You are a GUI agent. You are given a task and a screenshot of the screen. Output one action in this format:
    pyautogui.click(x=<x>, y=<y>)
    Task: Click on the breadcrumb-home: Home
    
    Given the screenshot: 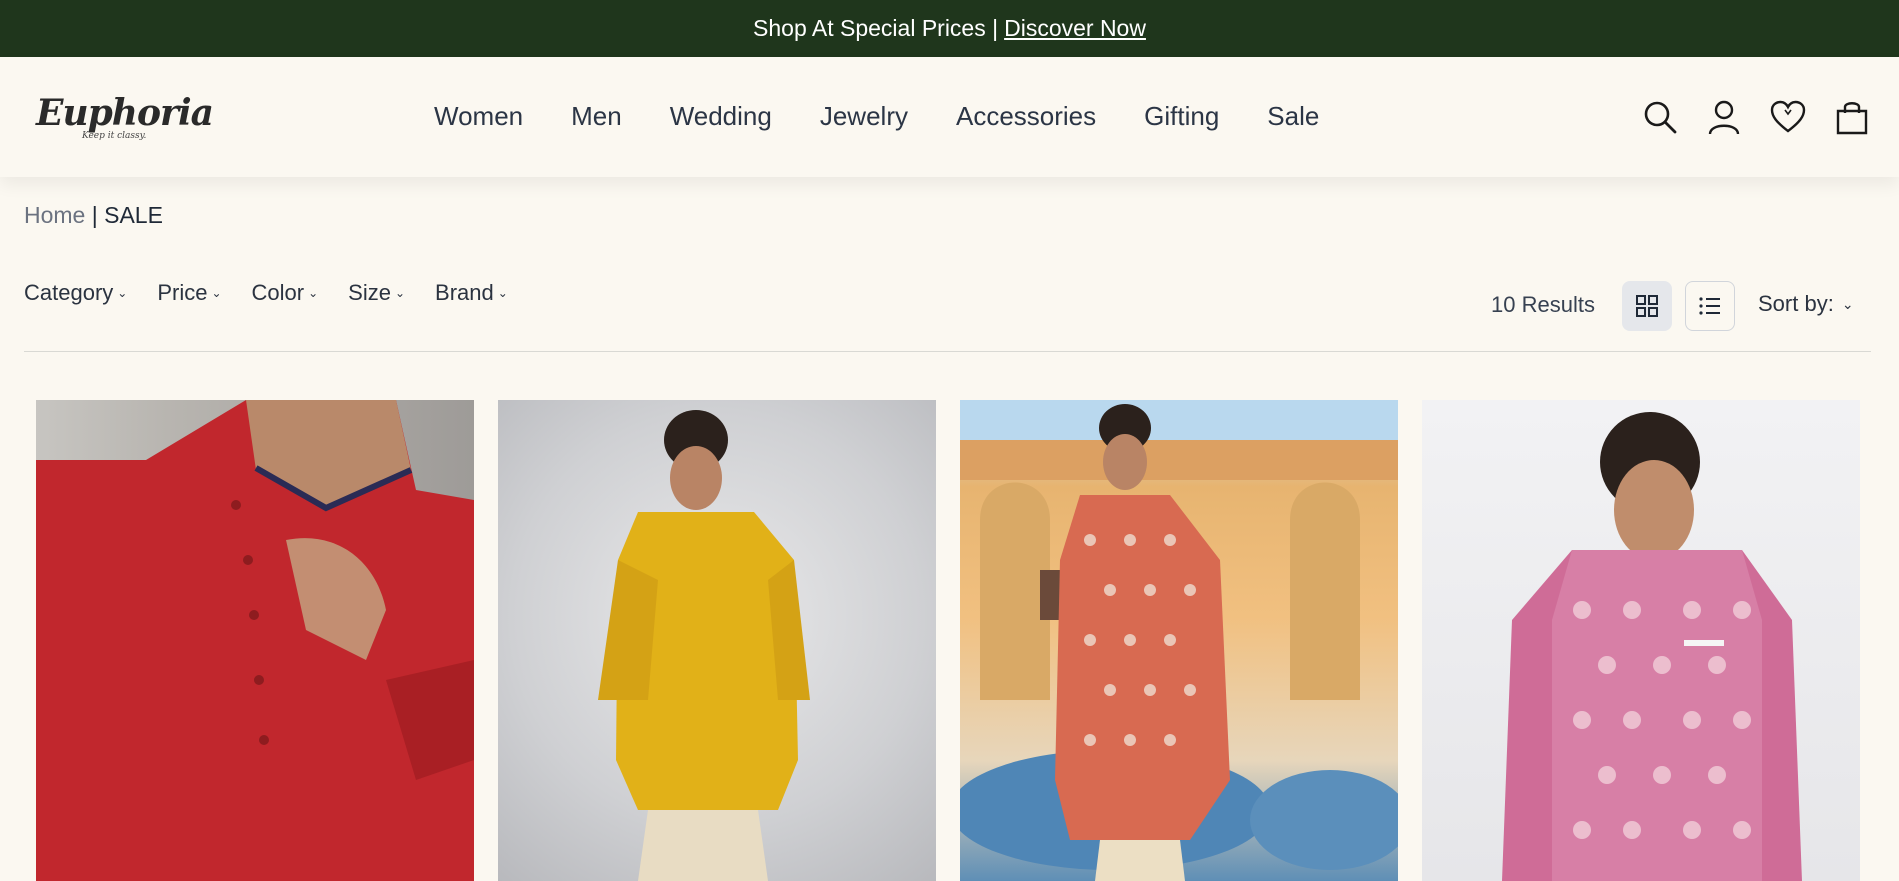 What is the action you would take?
    pyautogui.click(x=54, y=215)
    